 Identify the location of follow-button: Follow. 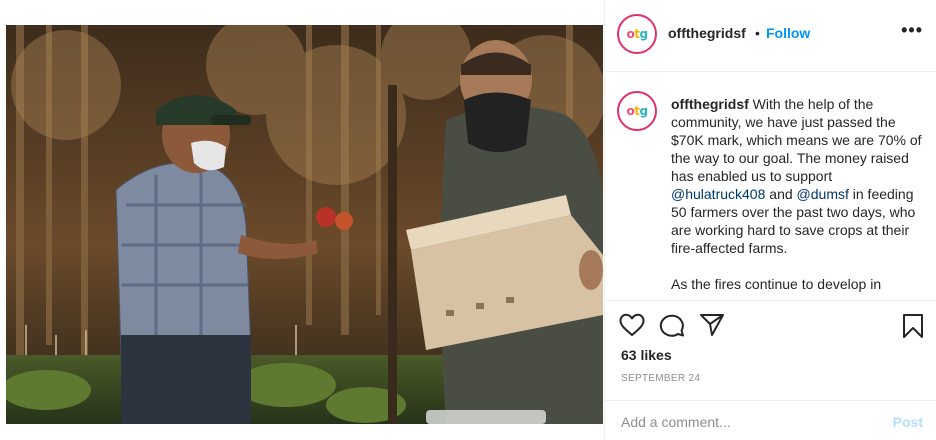
(788, 33).